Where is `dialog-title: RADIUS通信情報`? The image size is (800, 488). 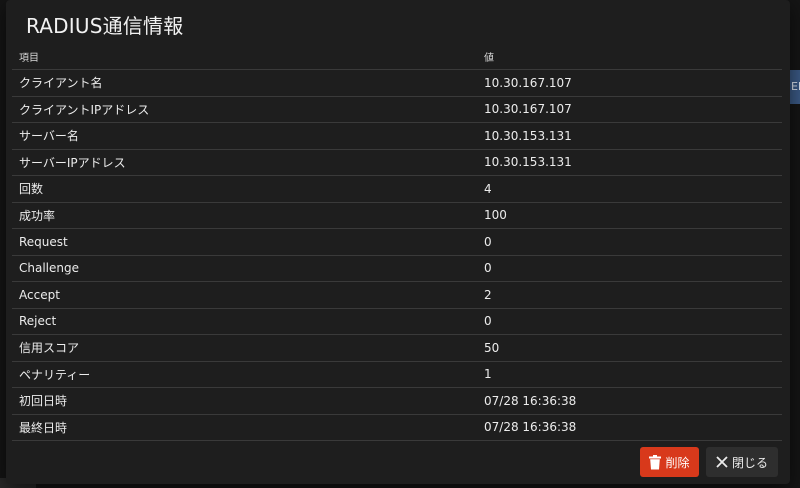 dialog-title: RADIUS通信情報 is located at coordinates (105, 26).